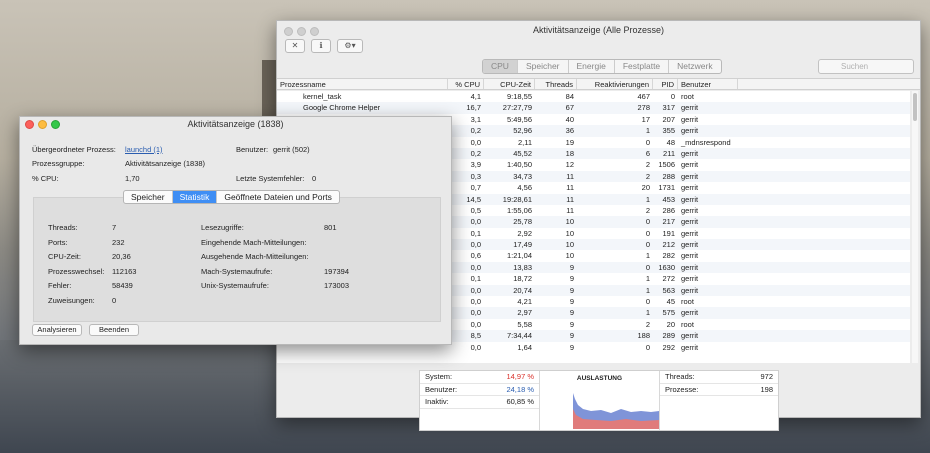 The image size is (930, 453). Describe the element at coordinates (598, 32) in the screenshot. I see `main-titlebar: Aktivitätsanzeige (Alle Prozesse)` at that location.